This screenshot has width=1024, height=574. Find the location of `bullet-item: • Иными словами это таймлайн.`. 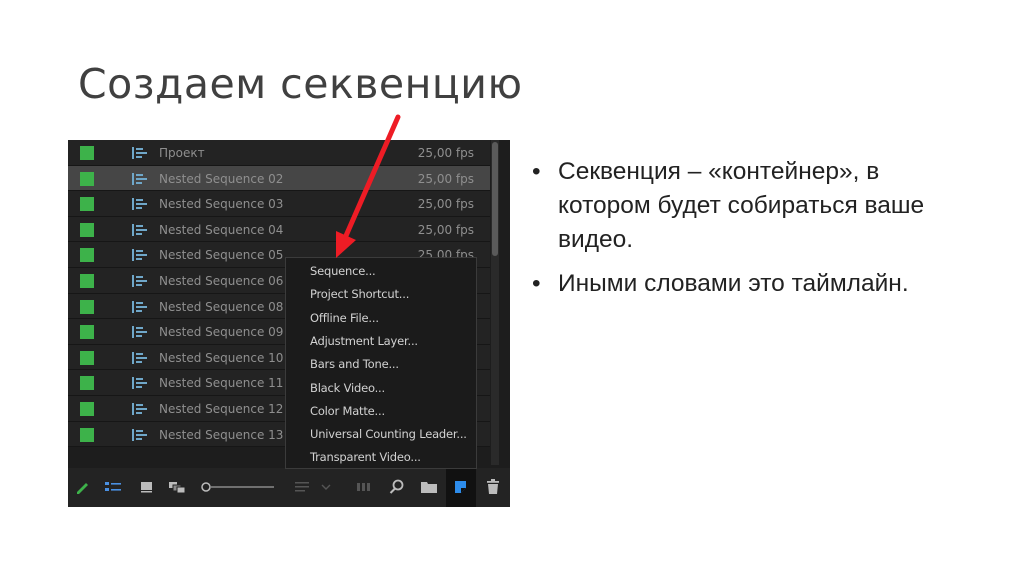

bullet-item: • Иными словами это таймлайн. is located at coordinates (720, 283).